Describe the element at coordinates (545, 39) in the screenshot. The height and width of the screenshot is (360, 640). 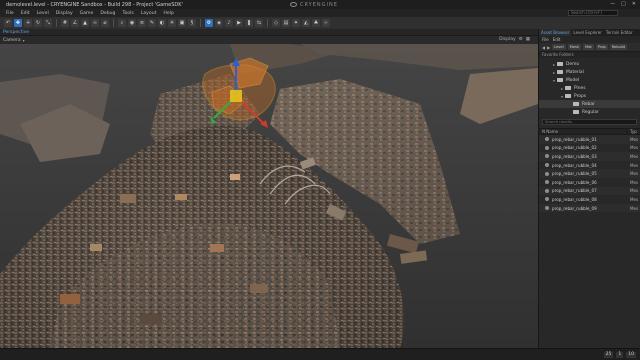
I see `asset-menu-file: File` at that location.